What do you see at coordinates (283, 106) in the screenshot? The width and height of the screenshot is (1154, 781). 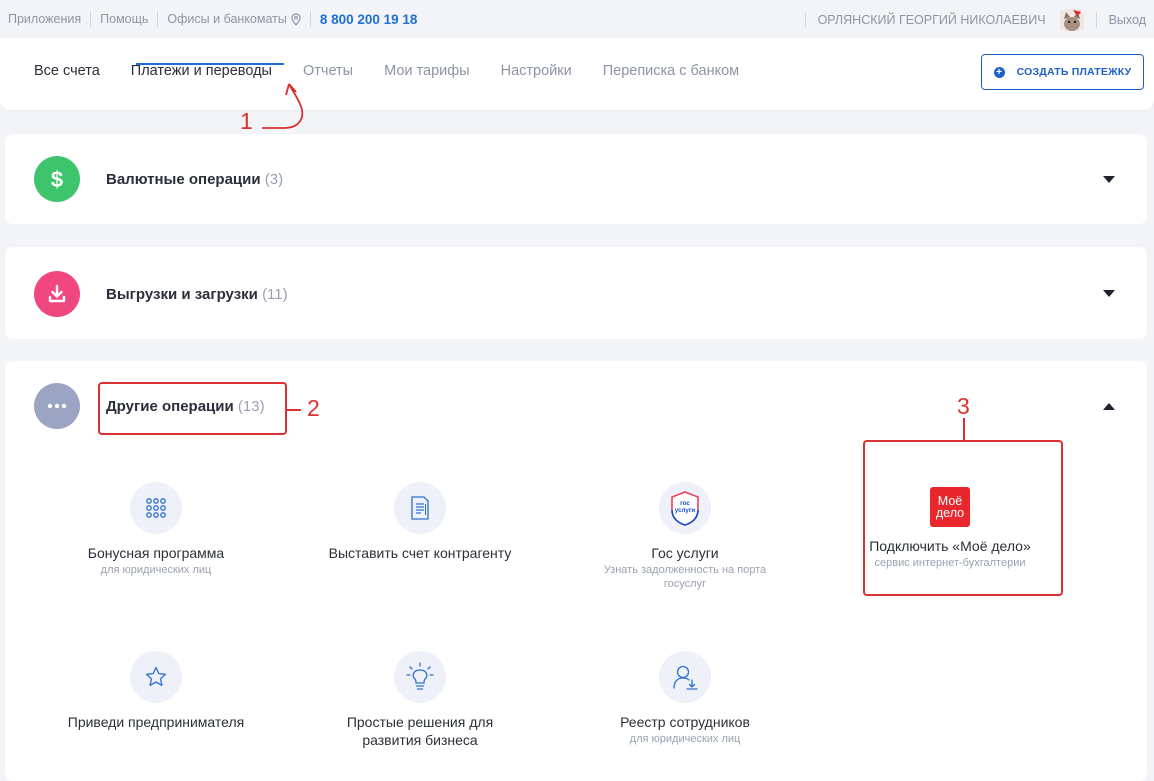 I see `annotation-arrow` at bounding box center [283, 106].